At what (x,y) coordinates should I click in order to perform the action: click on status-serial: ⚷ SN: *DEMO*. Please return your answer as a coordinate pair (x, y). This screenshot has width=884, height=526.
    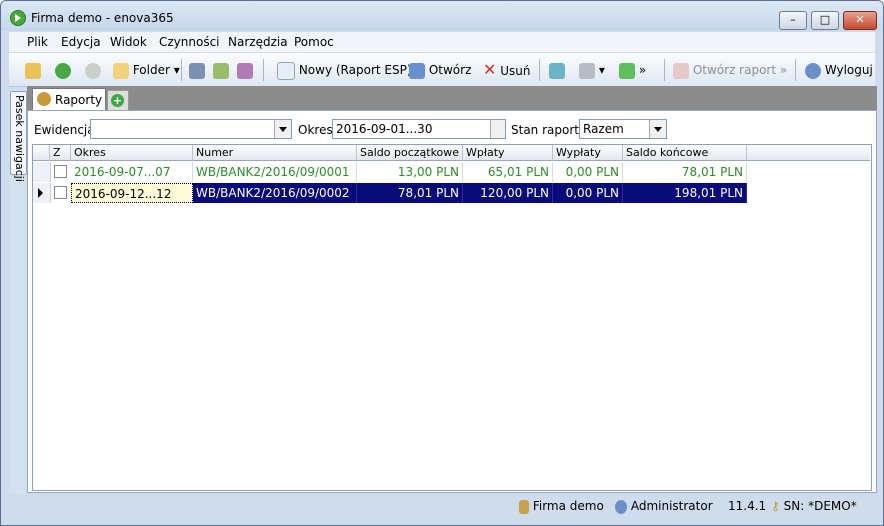
    Looking at the image, I should click on (814, 506).